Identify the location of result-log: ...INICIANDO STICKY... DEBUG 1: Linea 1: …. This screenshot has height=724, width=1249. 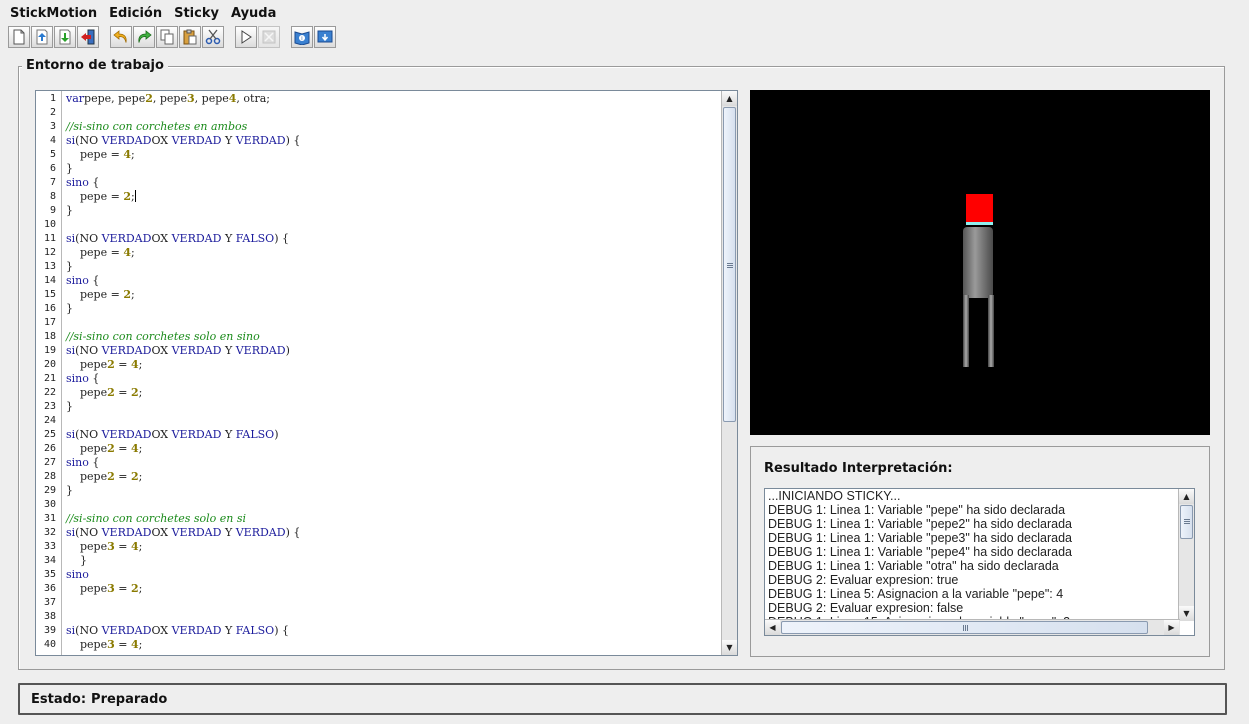
(979, 562).